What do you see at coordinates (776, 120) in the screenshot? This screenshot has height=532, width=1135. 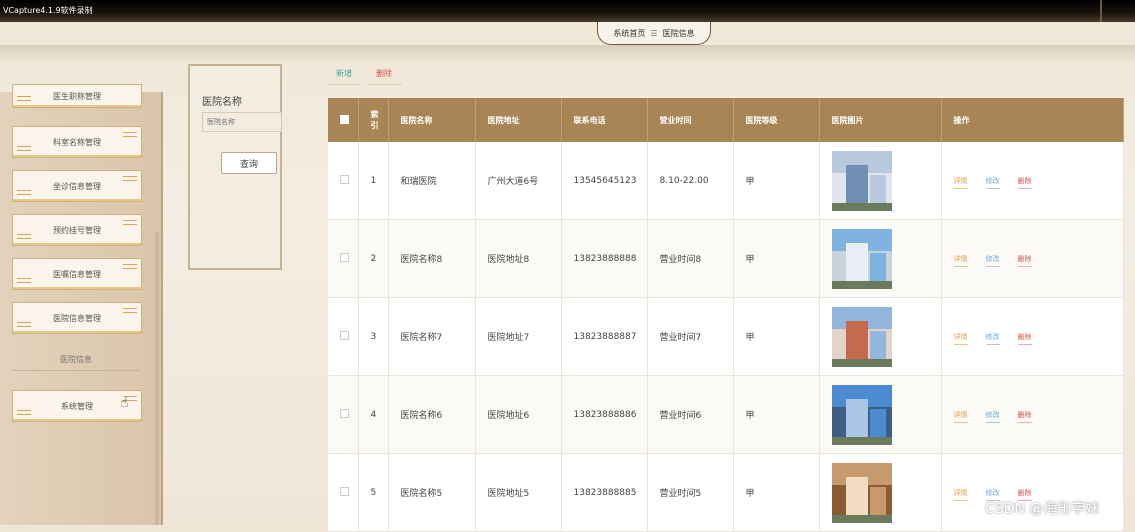 I see `col-header-level: 医院等级` at bounding box center [776, 120].